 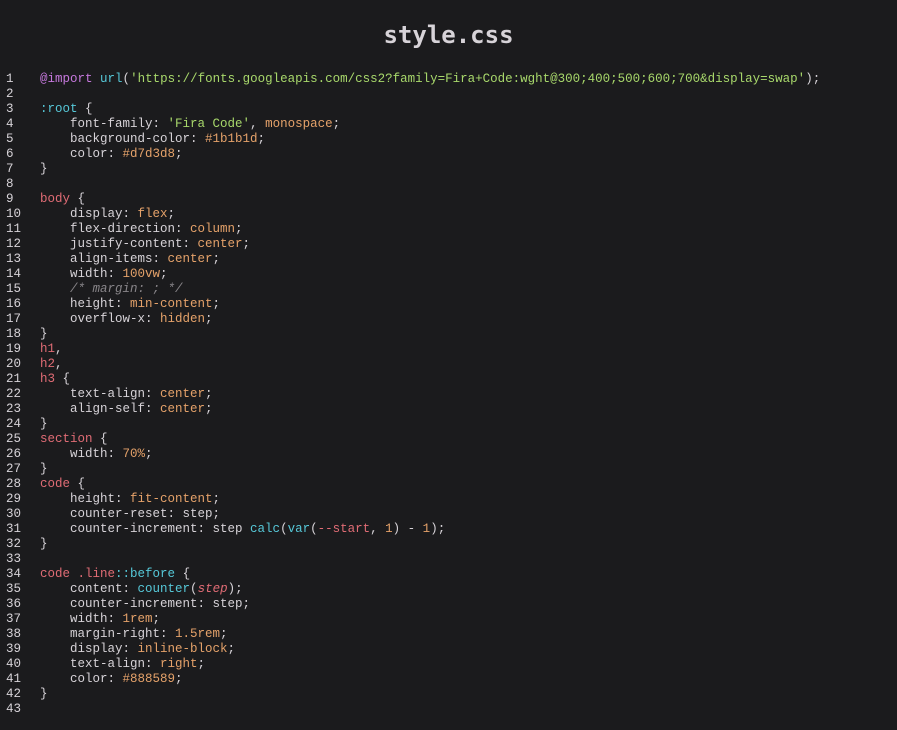 What do you see at coordinates (48, 364) in the screenshot?
I see `code-token: h2` at bounding box center [48, 364].